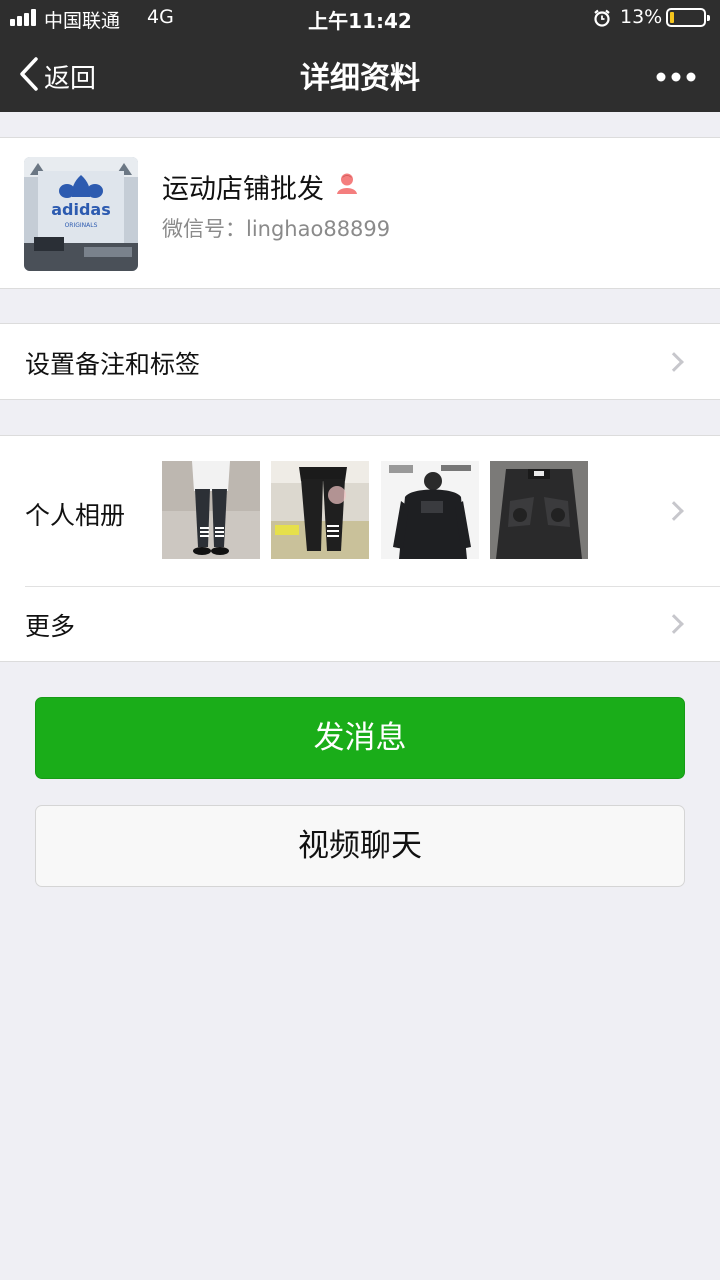 The width and height of the screenshot is (720, 1280). Describe the element at coordinates (360, 624) in the screenshot. I see `more-row: 更多` at that location.